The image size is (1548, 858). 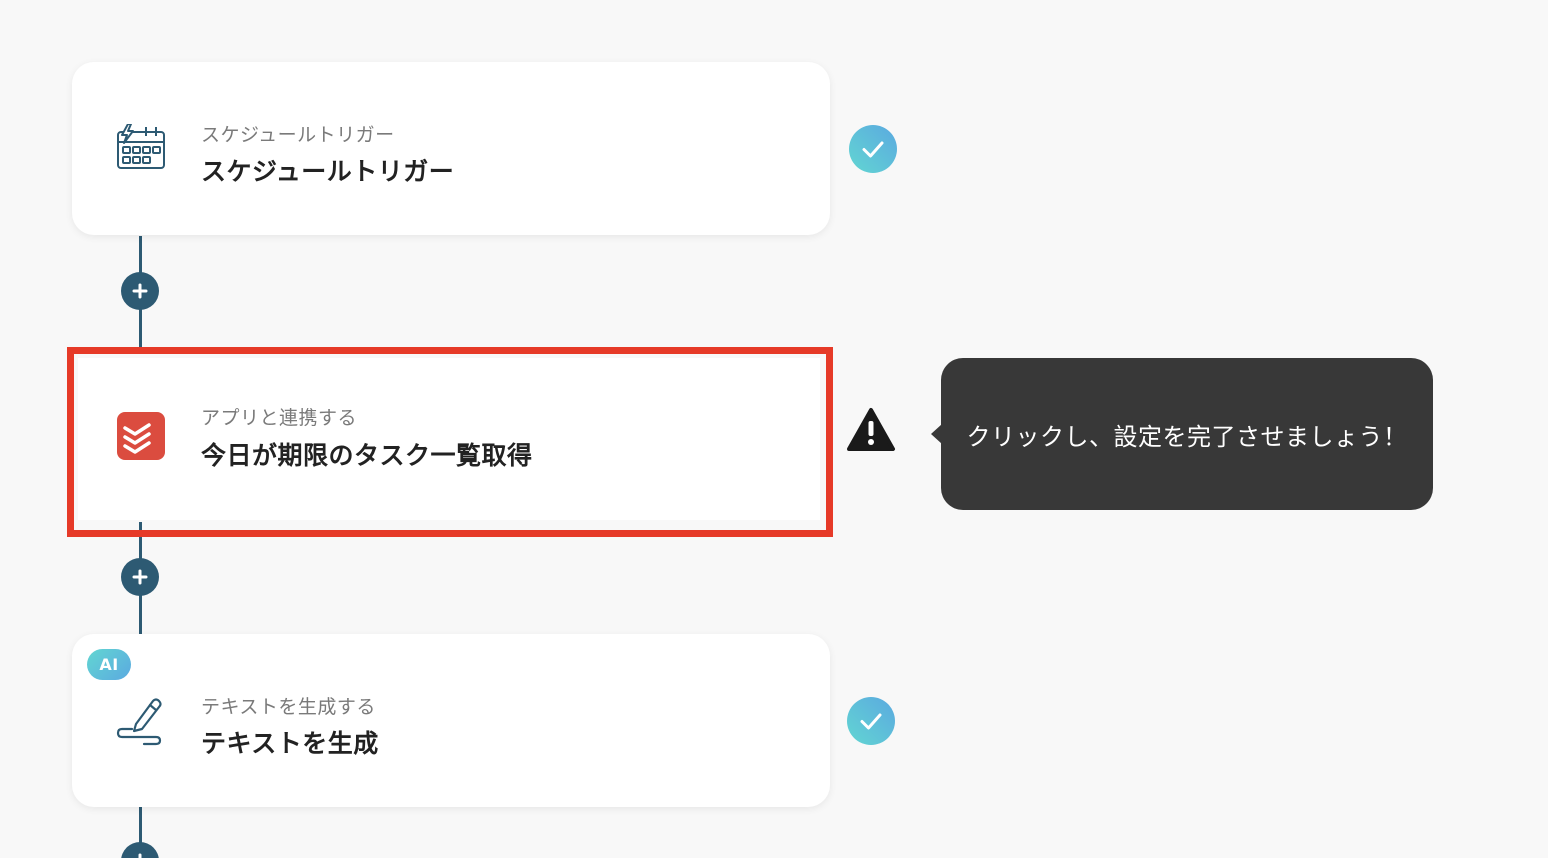 I want to click on ai-badge: AI, so click(x=109, y=664).